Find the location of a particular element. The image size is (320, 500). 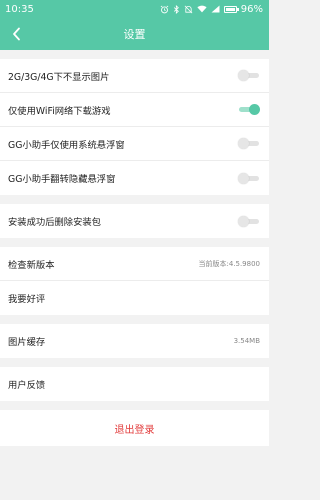

silent-icon is located at coordinates (188, 9).